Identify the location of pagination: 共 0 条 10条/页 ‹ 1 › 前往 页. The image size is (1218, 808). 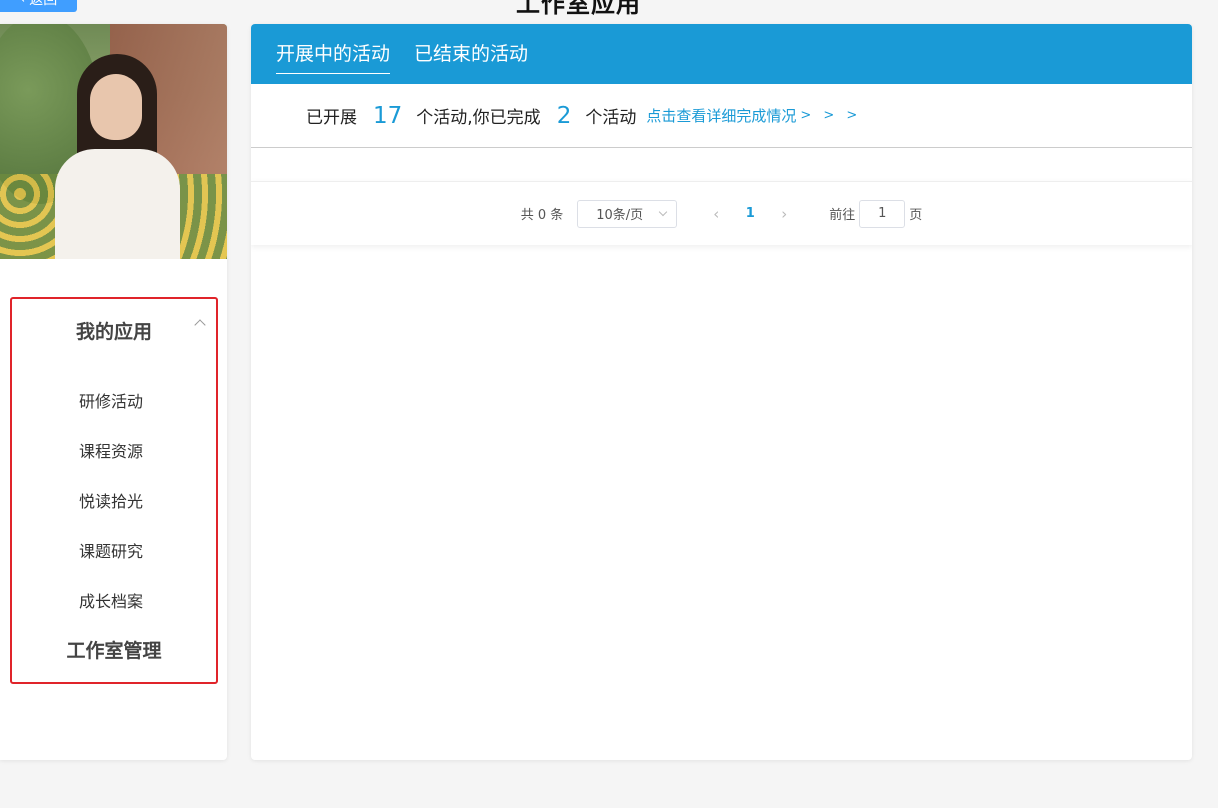
(721, 213).